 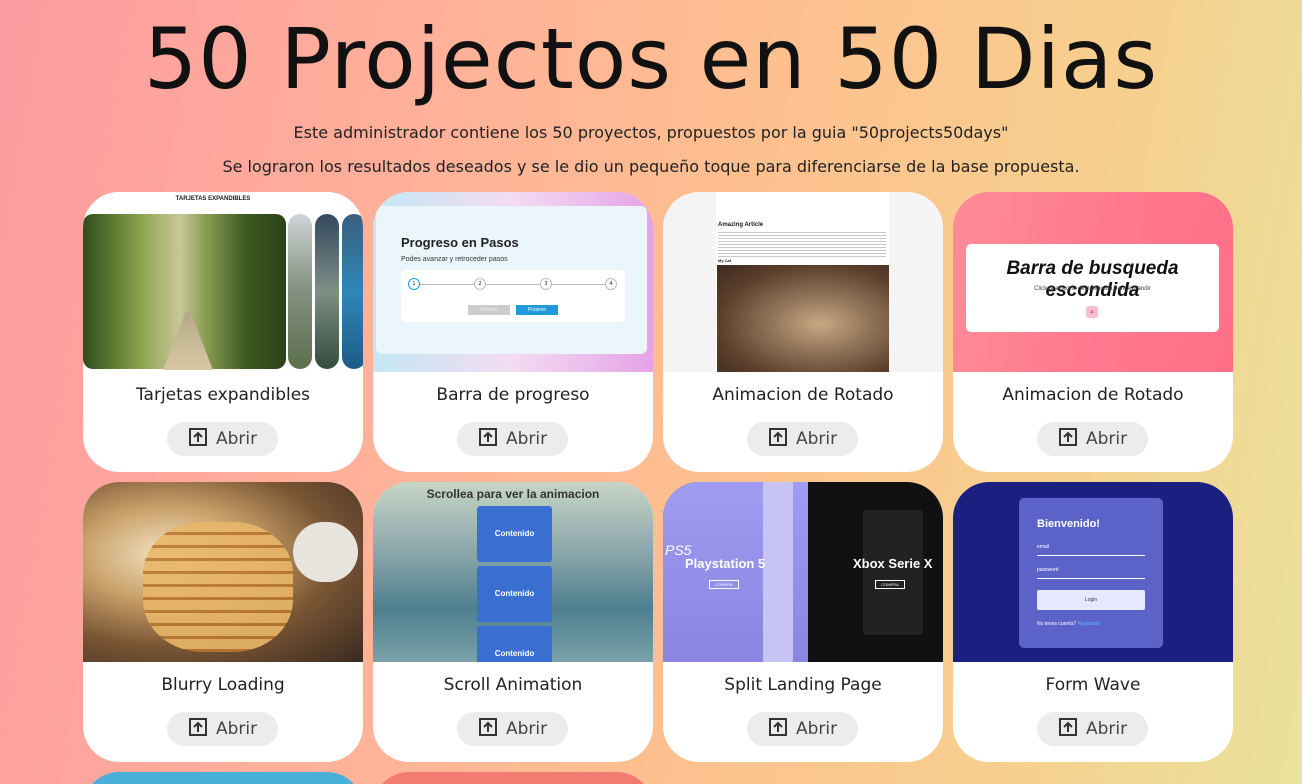 I want to click on password-field: password, so click(x=1091, y=573).